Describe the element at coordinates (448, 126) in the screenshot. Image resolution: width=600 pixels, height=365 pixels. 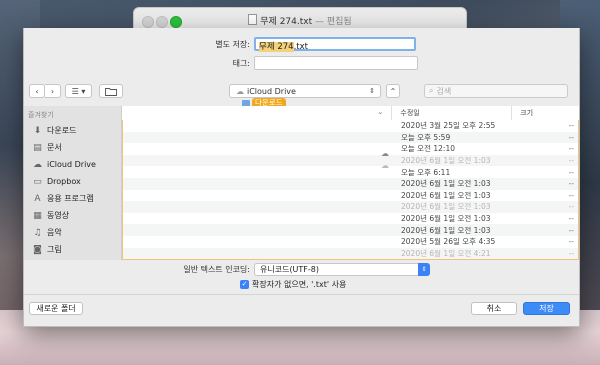
I see `file-date-cell: 2020년 3월 25일 오후 2:55` at that location.